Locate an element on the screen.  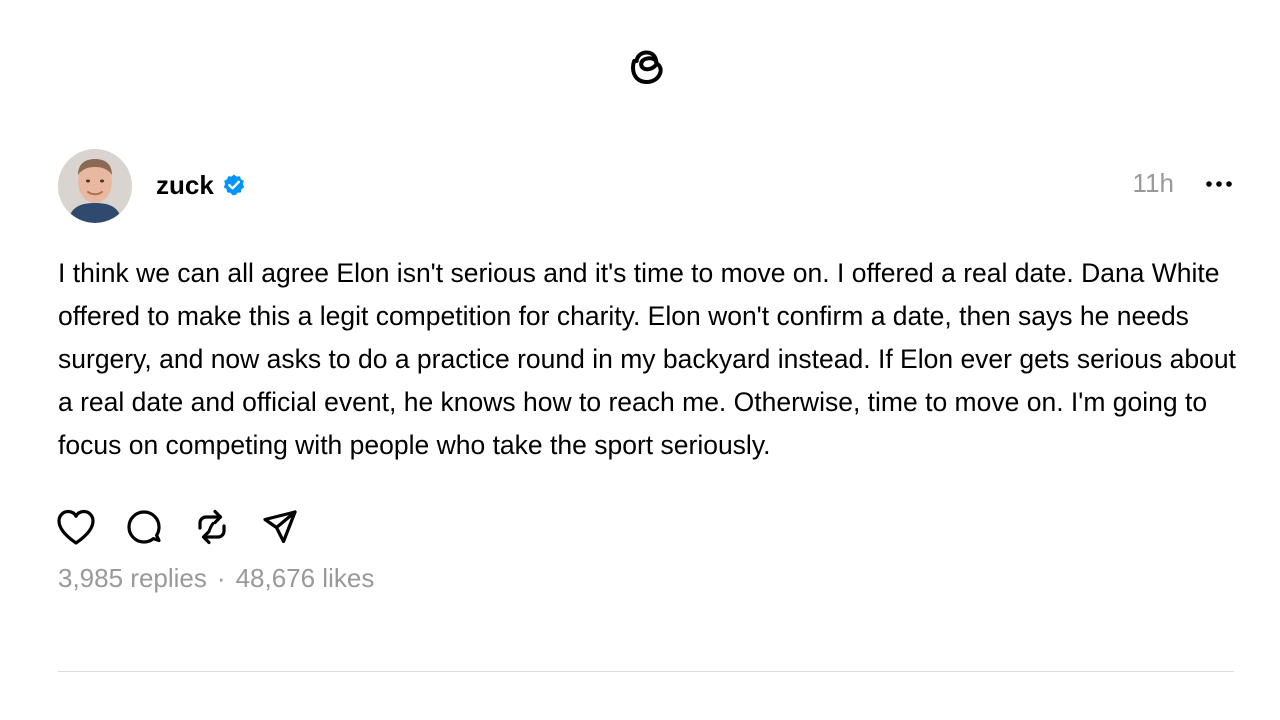
likes-count-link: 48,676 likes is located at coordinates (305, 578).